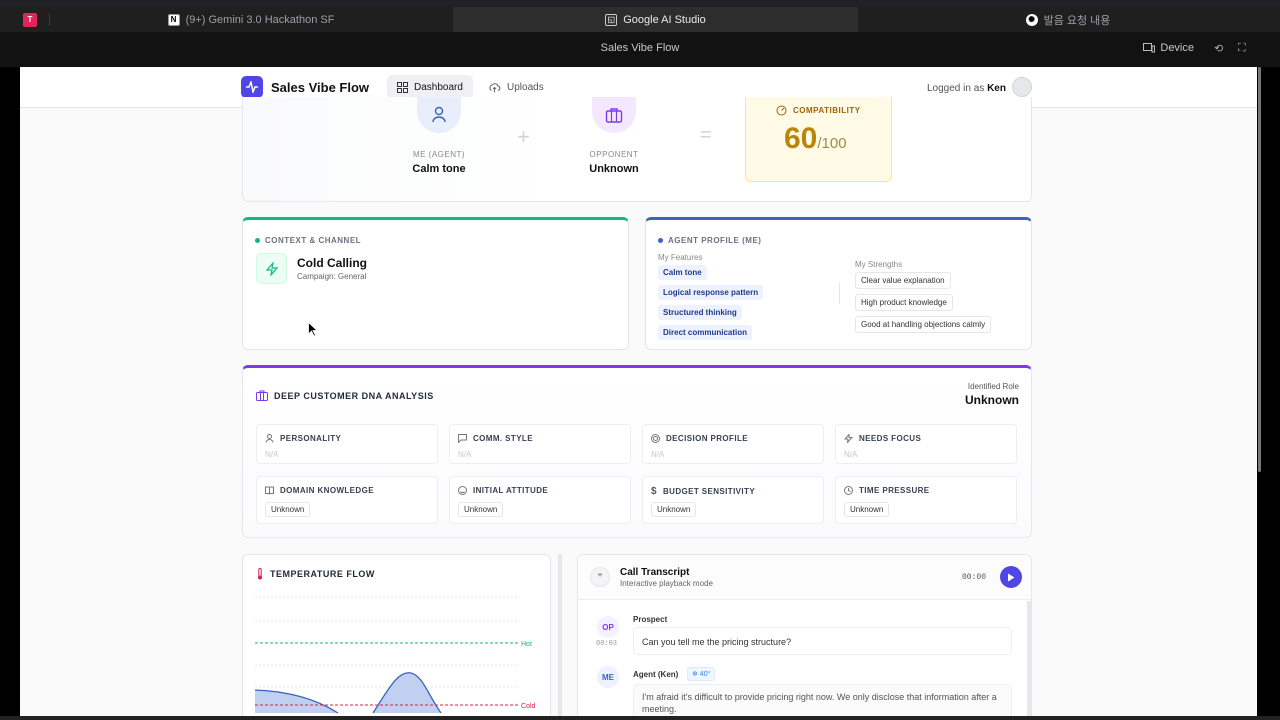 This screenshot has width=1280, height=720. Describe the element at coordinates (327, 490) in the screenshot. I see `dna-label: DOMAIN KNOWLEDGE` at that location.